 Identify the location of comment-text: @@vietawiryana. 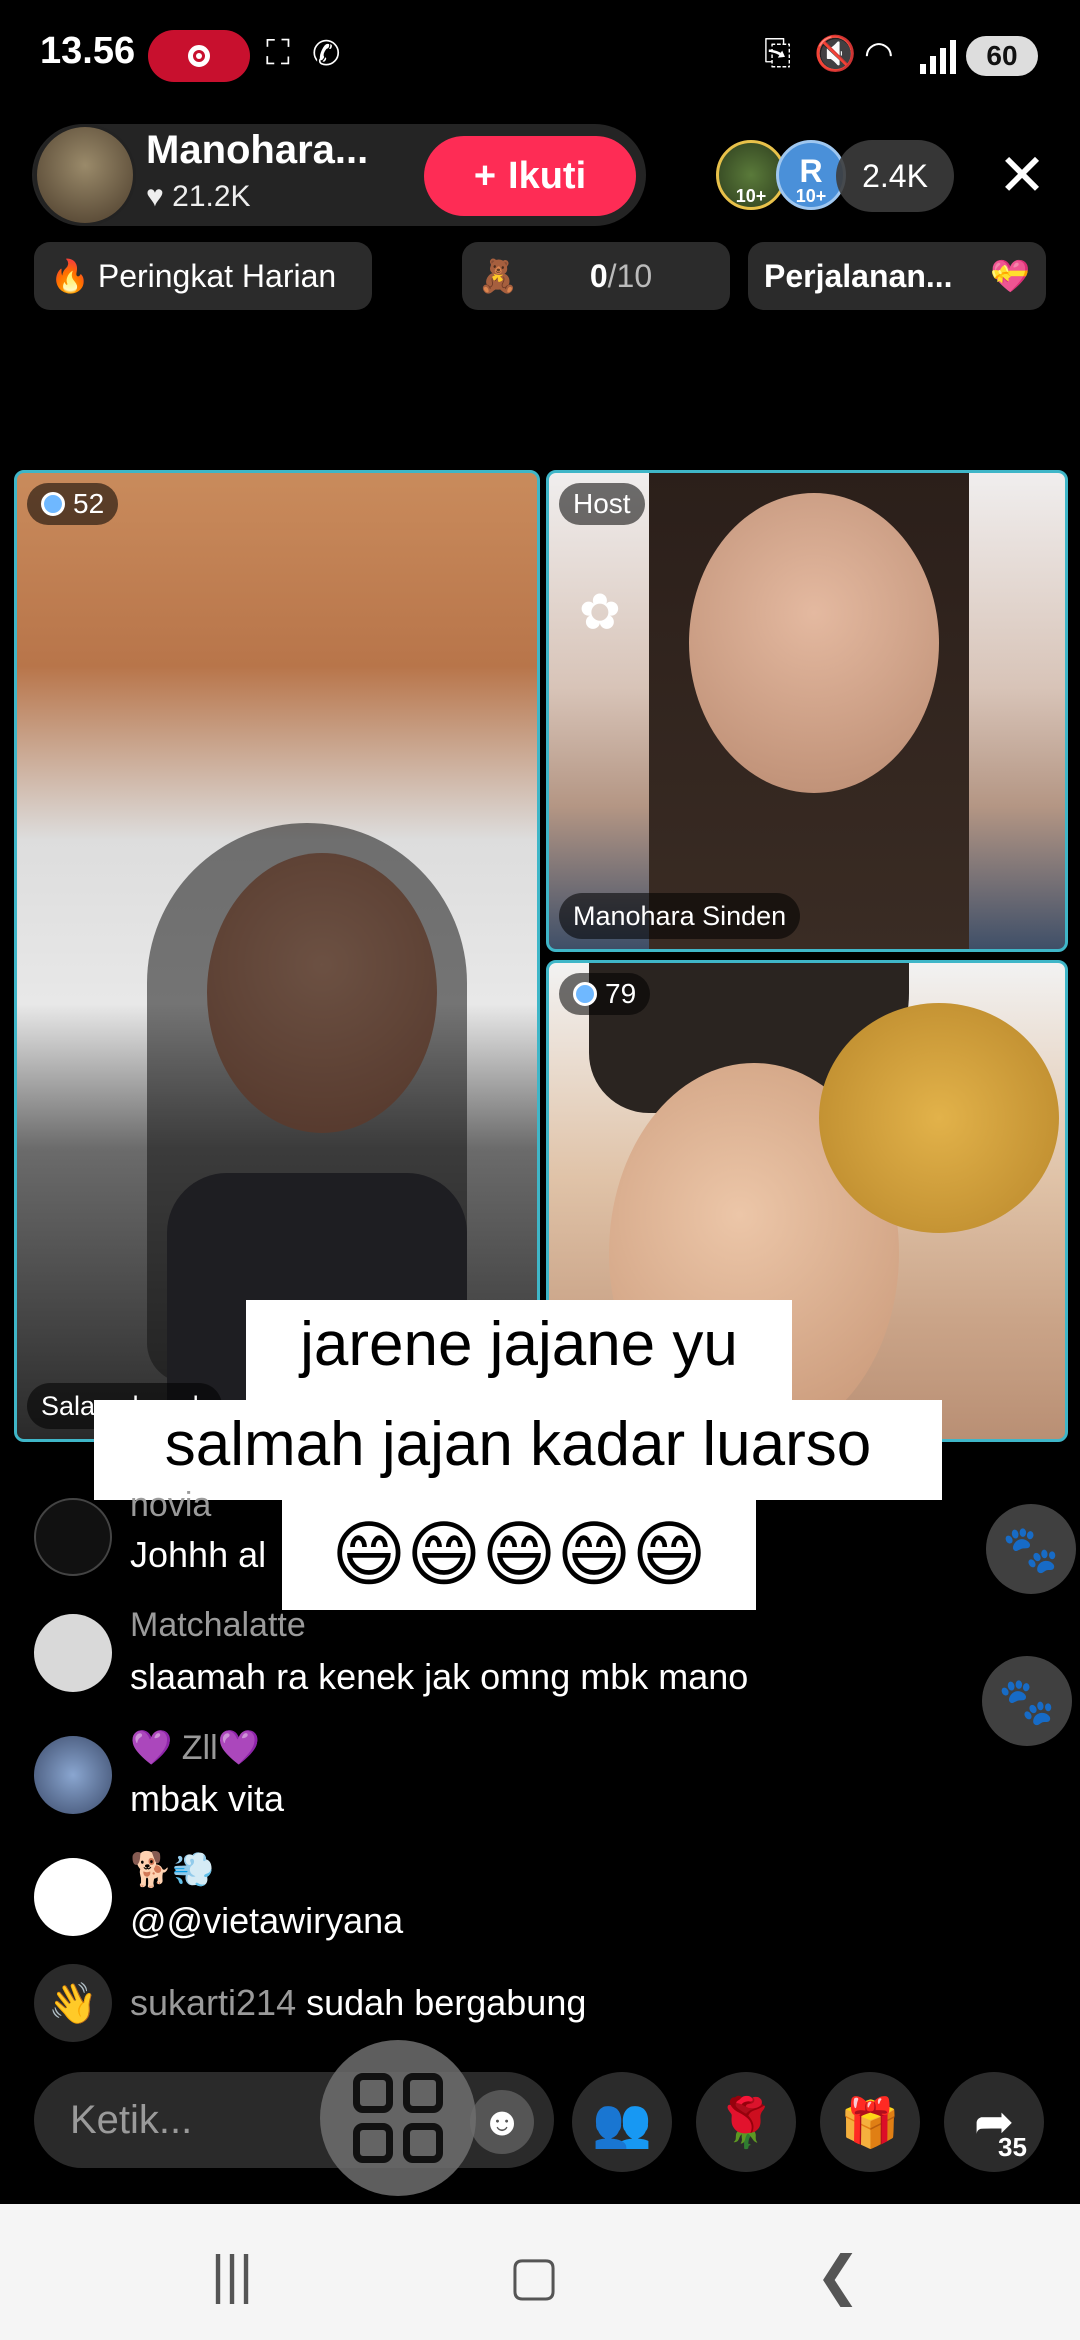
(267, 1920).